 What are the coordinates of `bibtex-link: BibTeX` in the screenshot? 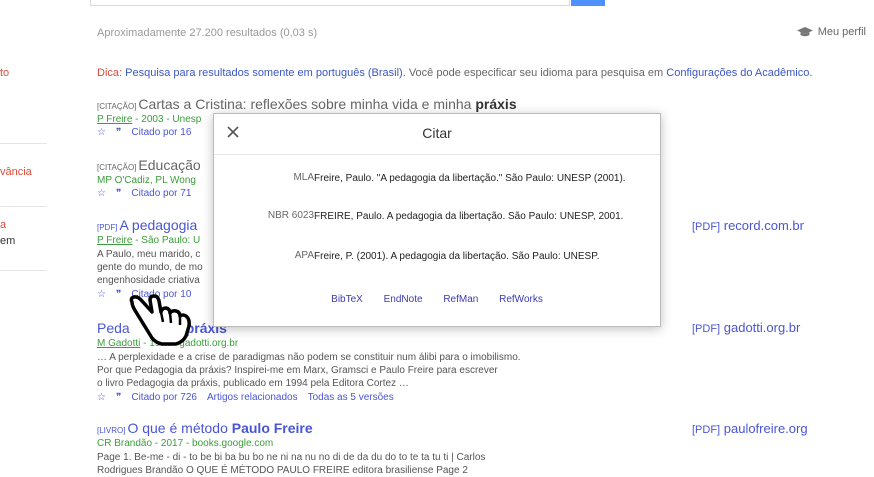 It's located at (347, 299).